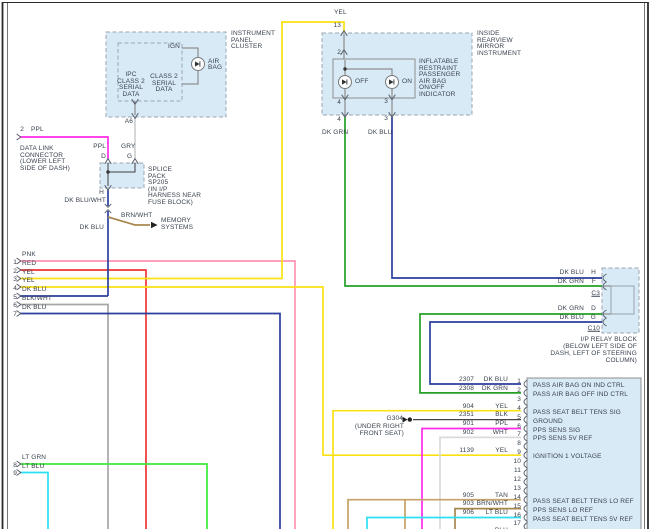 Image resolution: width=650 pixels, height=529 pixels. I want to click on w-dkgrn-mirror, so click(473, 202).